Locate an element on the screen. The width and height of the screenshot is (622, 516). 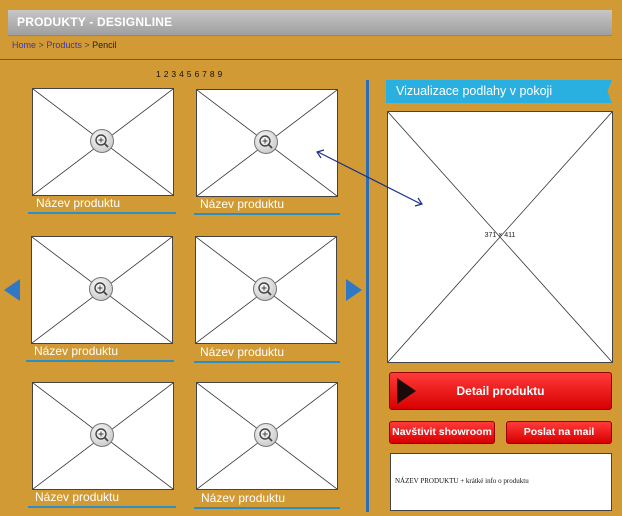
breadcrumb-products-link: Products is located at coordinates (64, 45).